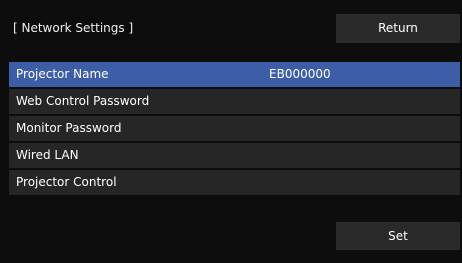 This screenshot has height=263, width=462. What do you see at coordinates (47, 155) in the screenshot?
I see `menu-item-label: Wired LAN` at bounding box center [47, 155].